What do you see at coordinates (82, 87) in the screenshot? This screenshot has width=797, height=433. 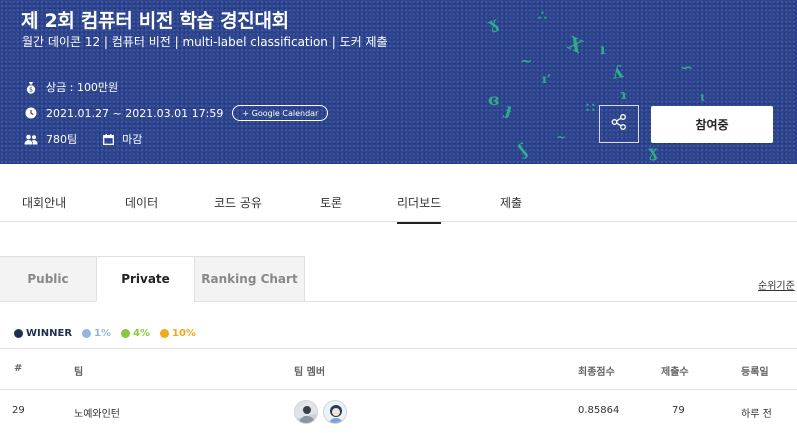 I see `prize-text: 상금 : 100만원` at bounding box center [82, 87].